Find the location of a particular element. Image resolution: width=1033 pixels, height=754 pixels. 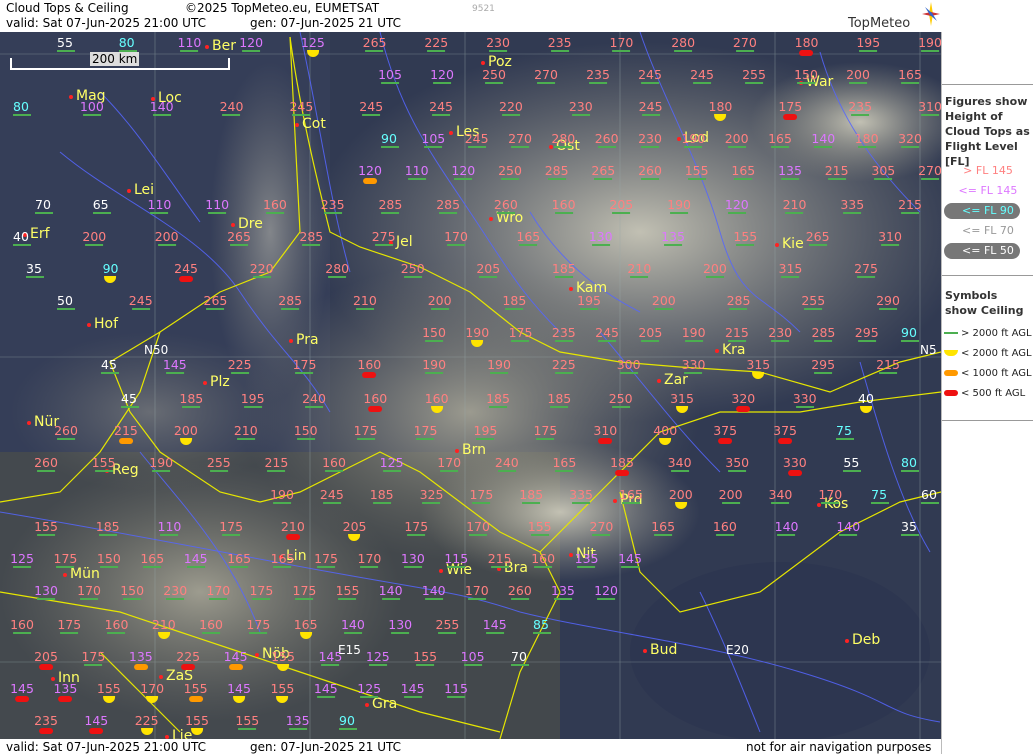

flight-level-value: 180 is located at coordinates (866, 139).